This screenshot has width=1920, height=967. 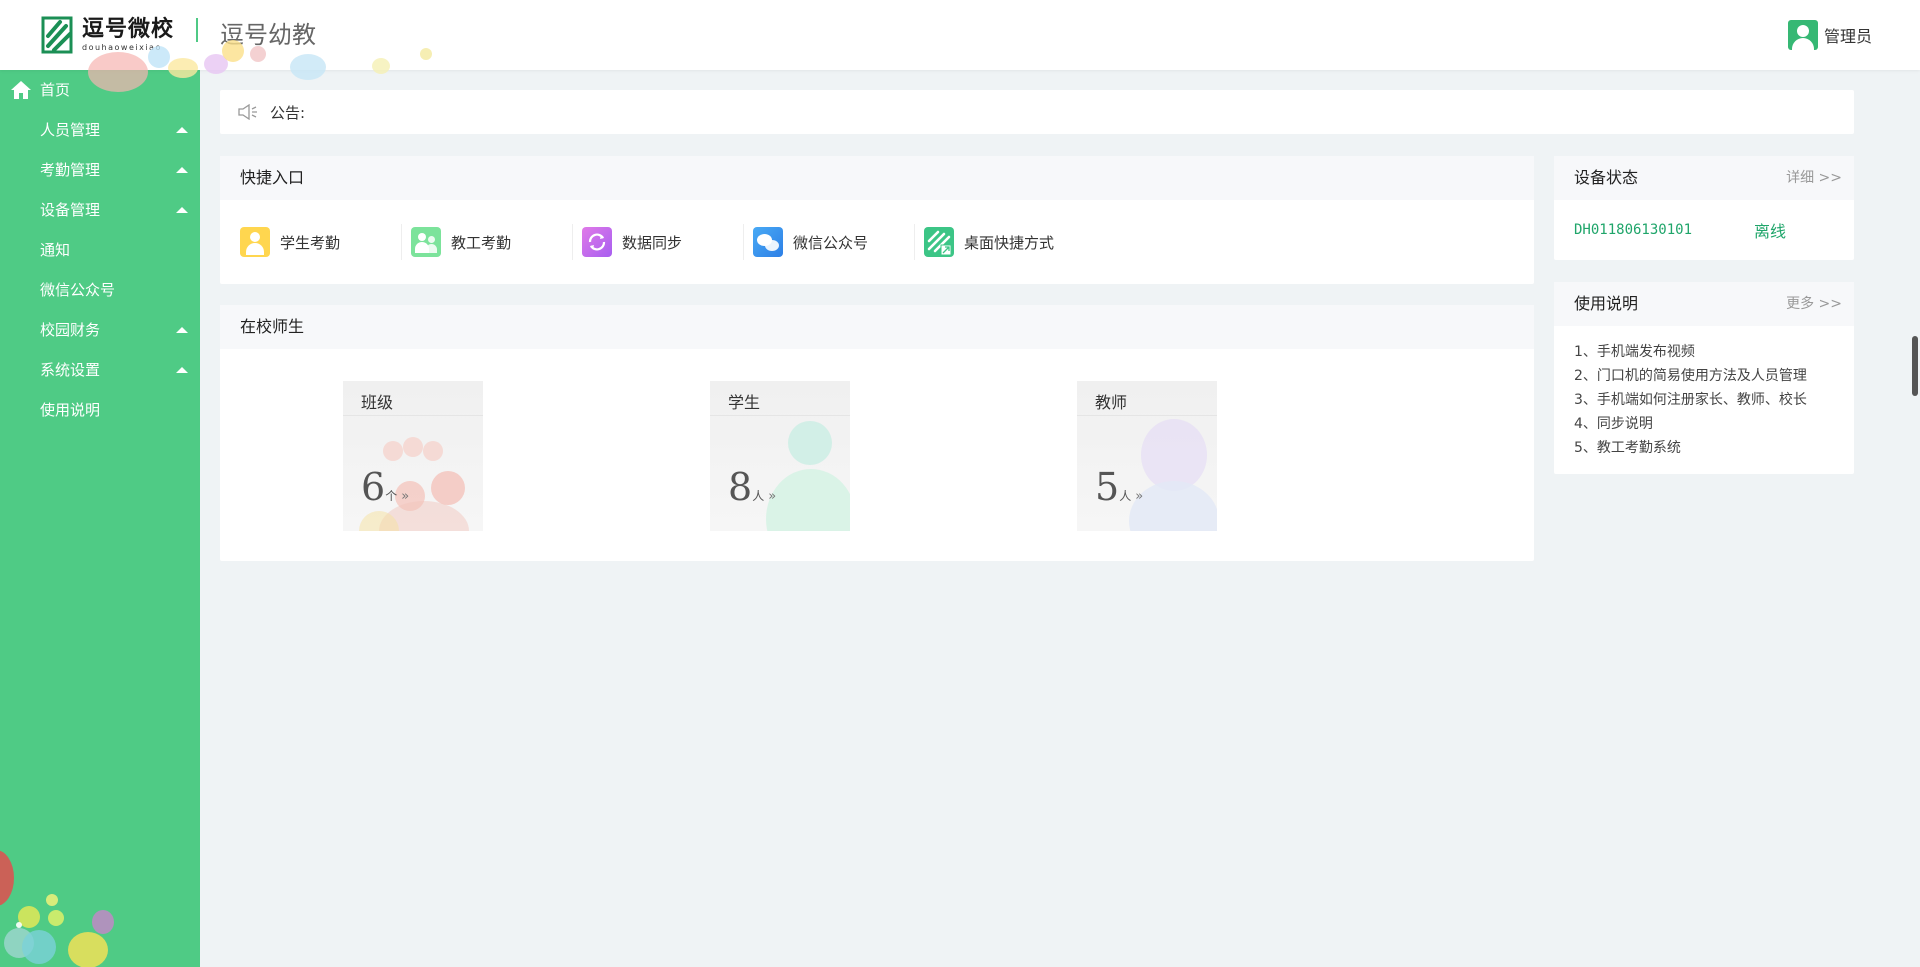 What do you see at coordinates (1107, 487) in the screenshot?
I see `stat-count: 5` at bounding box center [1107, 487].